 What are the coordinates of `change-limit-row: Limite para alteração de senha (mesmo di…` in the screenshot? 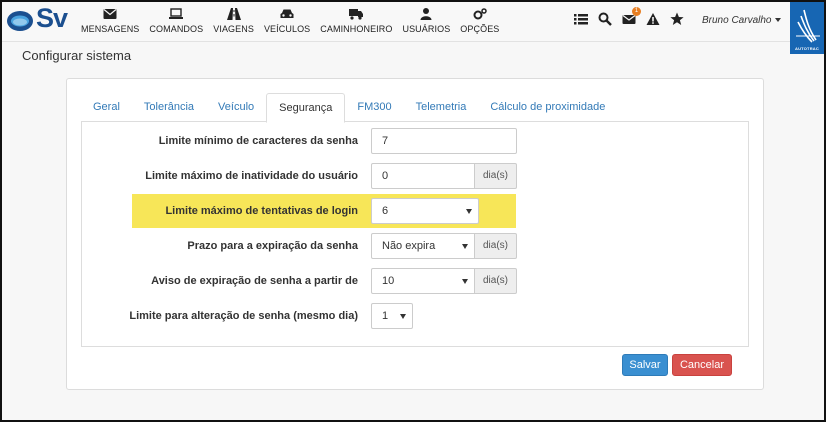 It's located at (416, 316).